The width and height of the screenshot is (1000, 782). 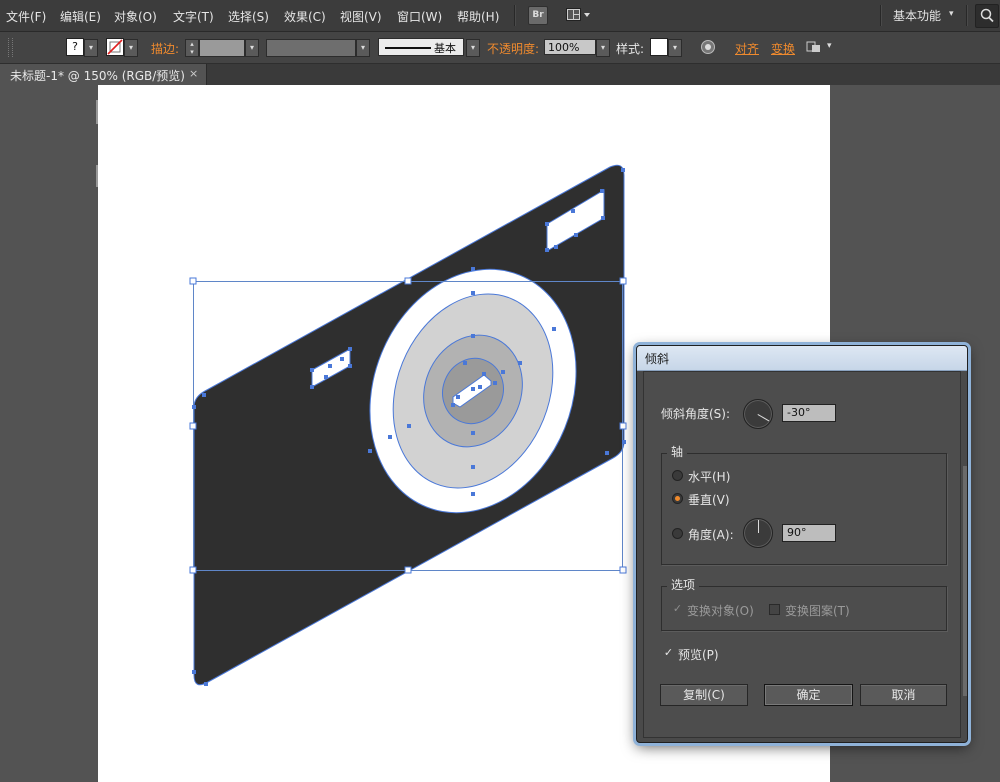 What do you see at coordinates (361, 16) in the screenshot?
I see `menu-view: 视图(V)` at bounding box center [361, 16].